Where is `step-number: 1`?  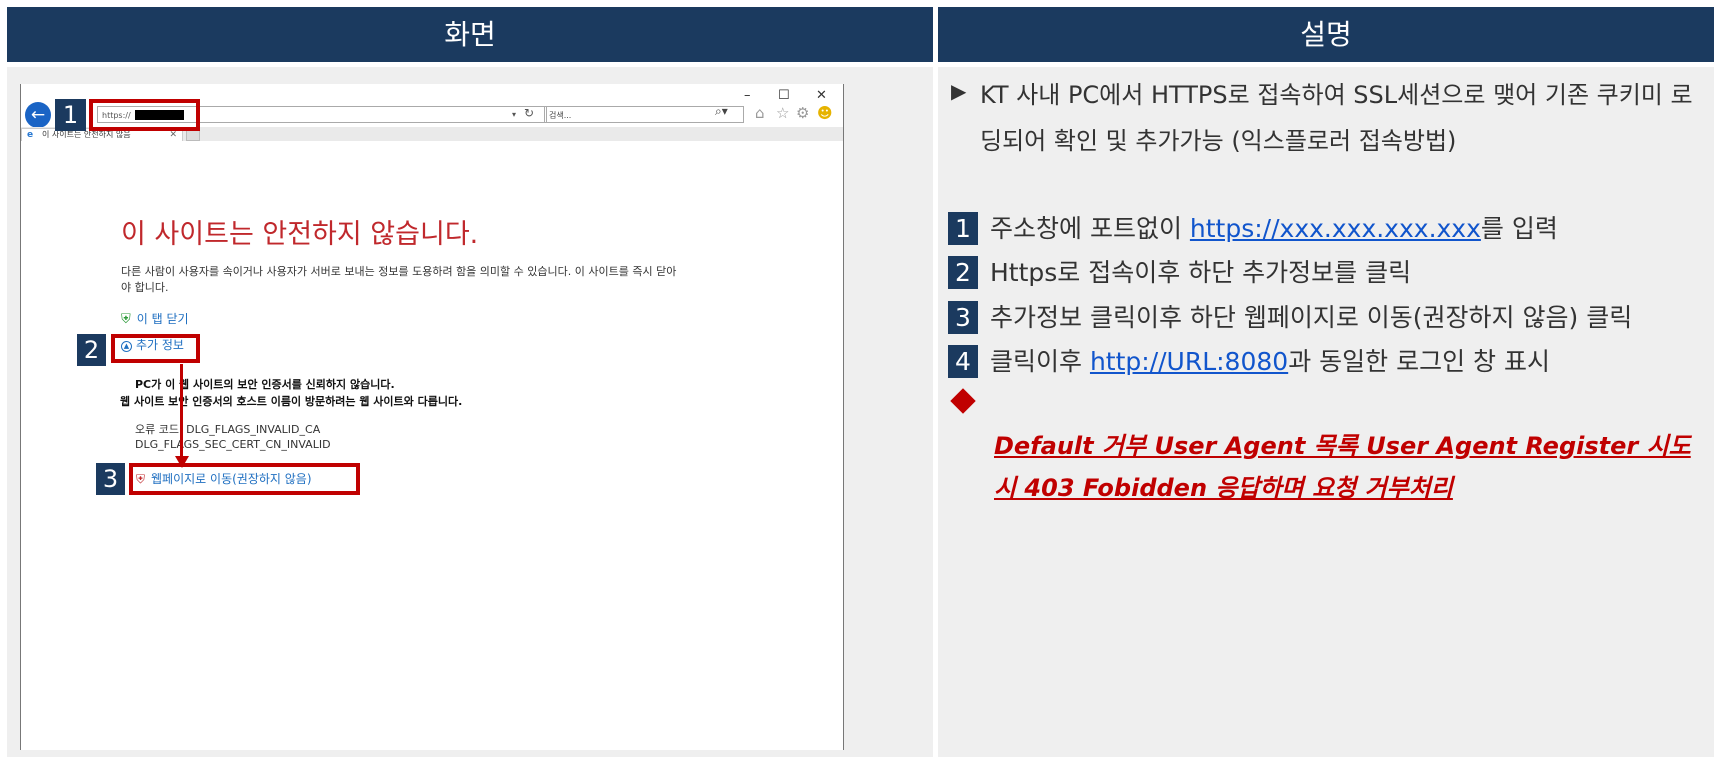 step-number: 1 is located at coordinates (963, 228).